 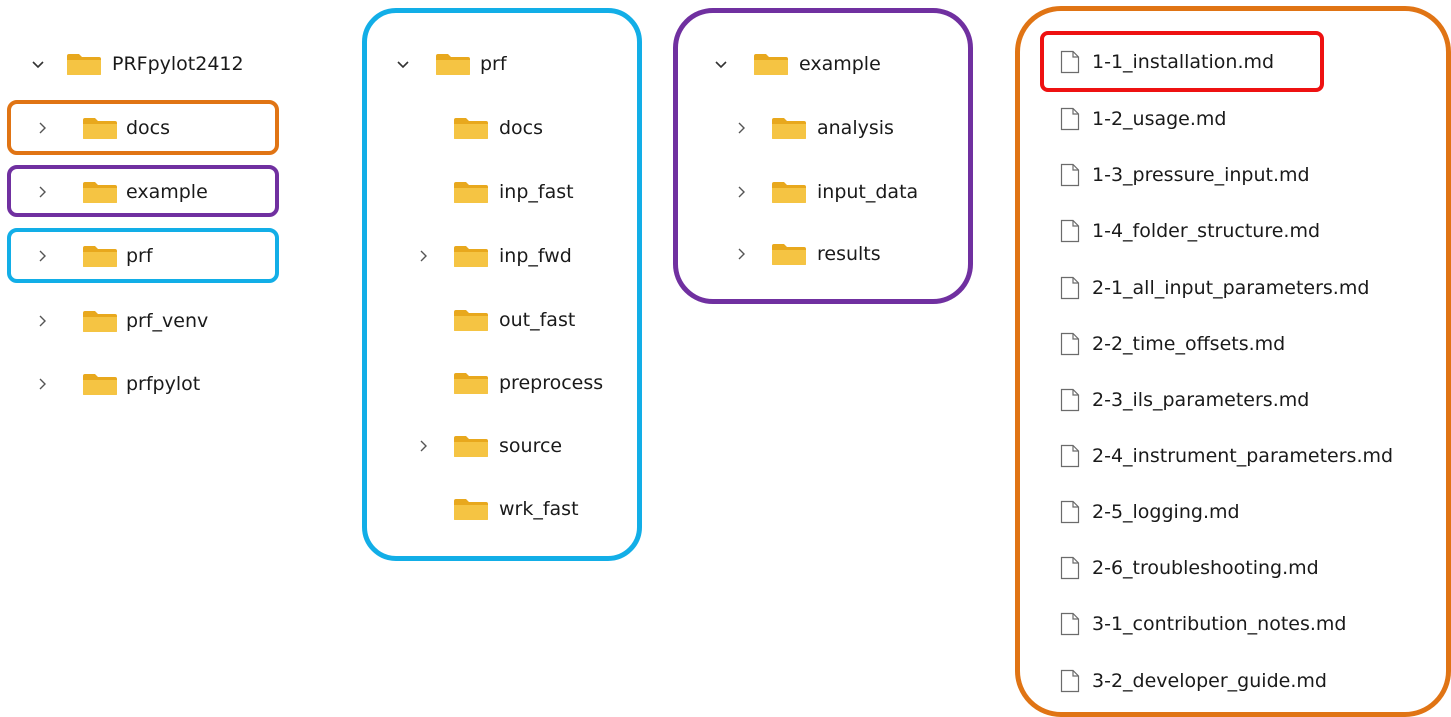 What do you see at coordinates (1205, 568) in the screenshot?
I see `file-name: 2-6_troubleshooting.md` at bounding box center [1205, 568].